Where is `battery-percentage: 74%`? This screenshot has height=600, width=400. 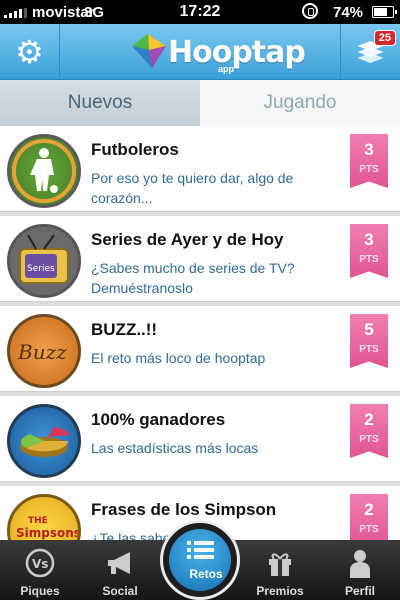
battery-percentage: 74% is located at coordinates (348, 12).